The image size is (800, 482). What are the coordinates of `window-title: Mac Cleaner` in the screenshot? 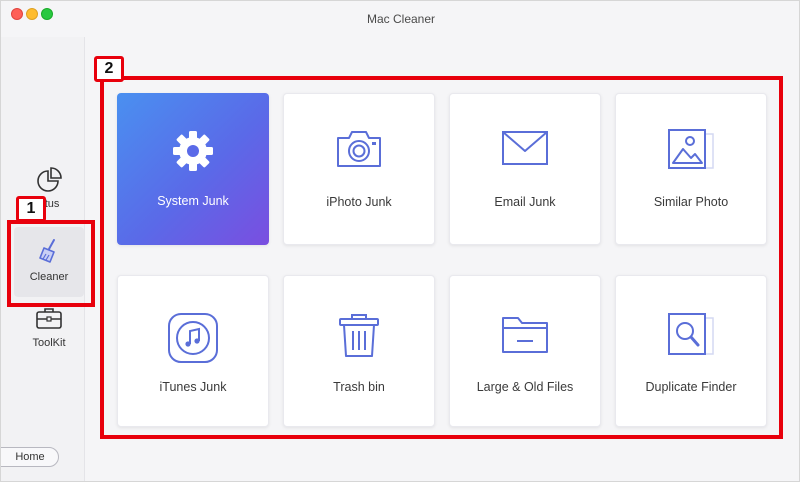 It's located at (401, 19).